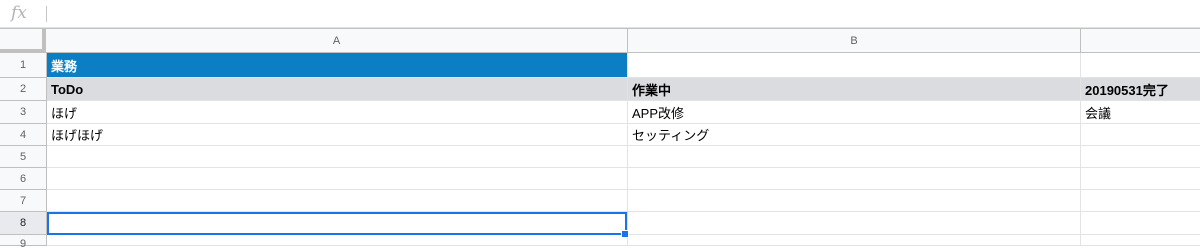 The height and width of the screenshot is (250, 1200). Describe the element at coordinates (337, 135) in the screenshot. I see `cell-a4: ほげほげ` at that location.